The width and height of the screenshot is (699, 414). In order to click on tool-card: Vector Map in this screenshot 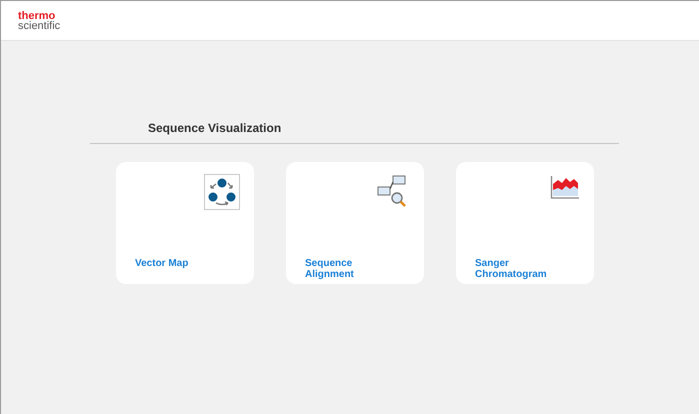, I will do `click(185, 223)`.